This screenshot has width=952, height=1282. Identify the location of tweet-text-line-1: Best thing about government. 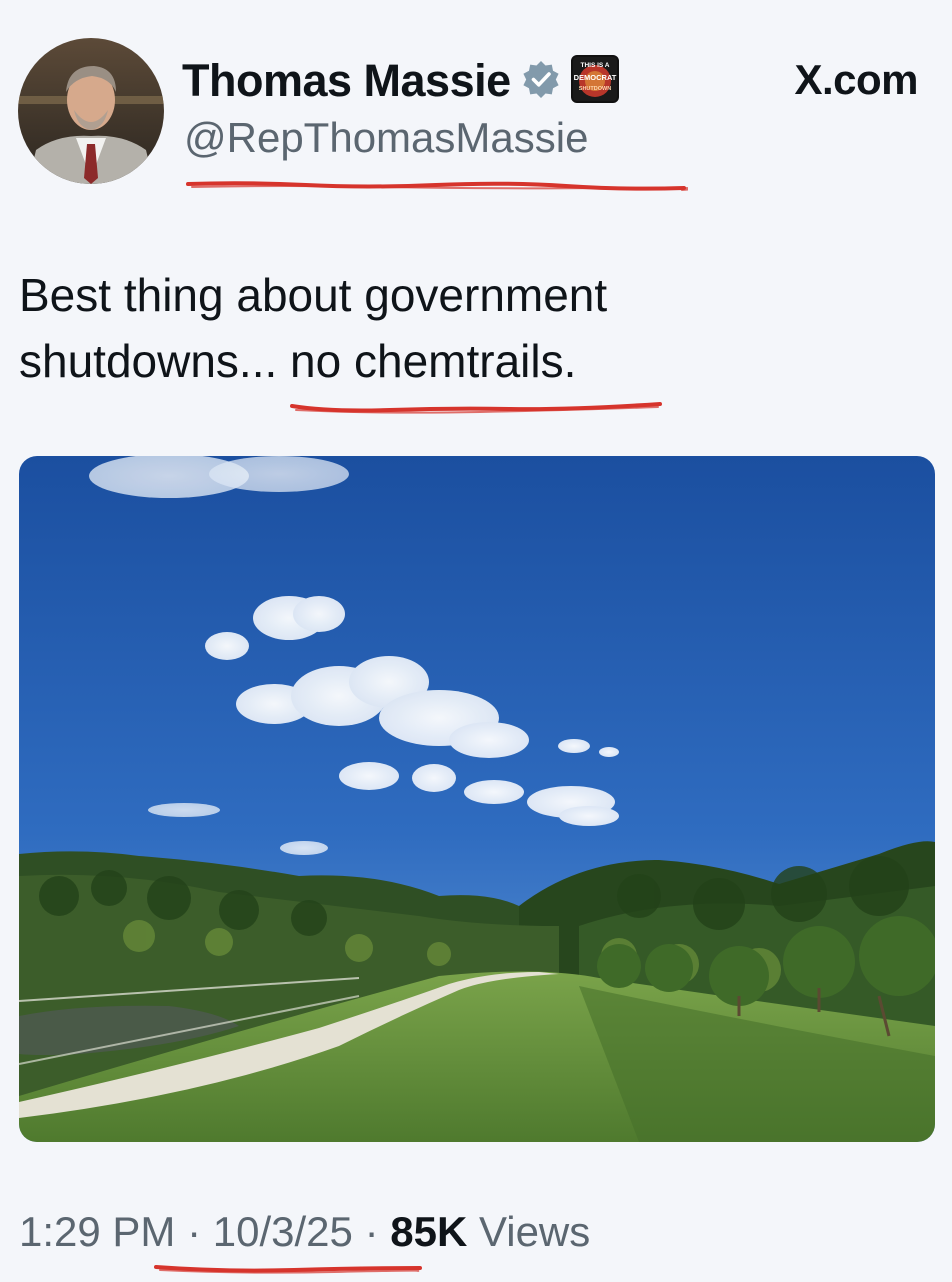
(313, 295).